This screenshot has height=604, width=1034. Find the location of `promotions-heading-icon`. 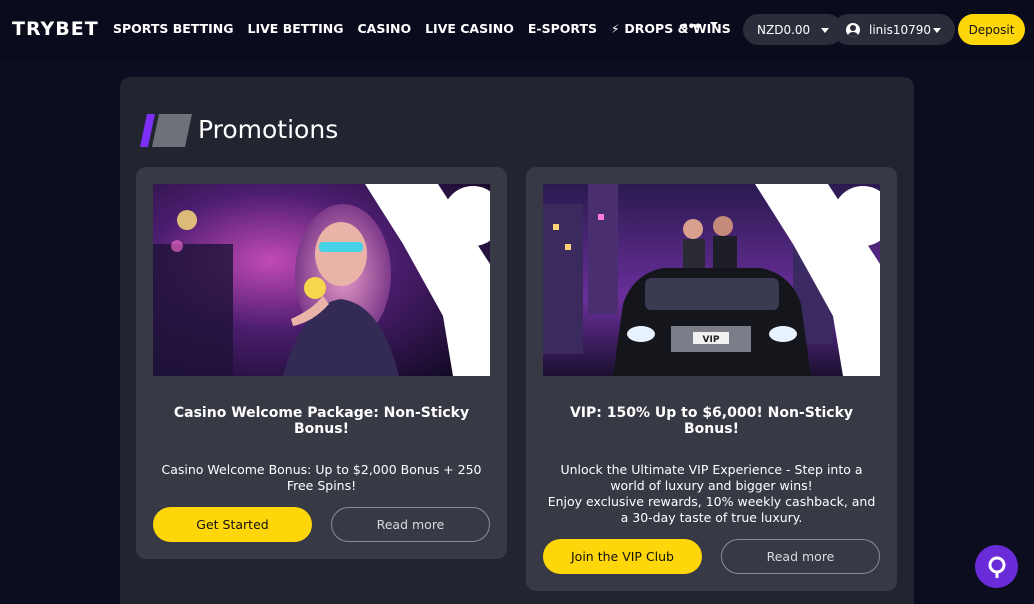

promotions-heading-icon is located at coordinates (166, 130).